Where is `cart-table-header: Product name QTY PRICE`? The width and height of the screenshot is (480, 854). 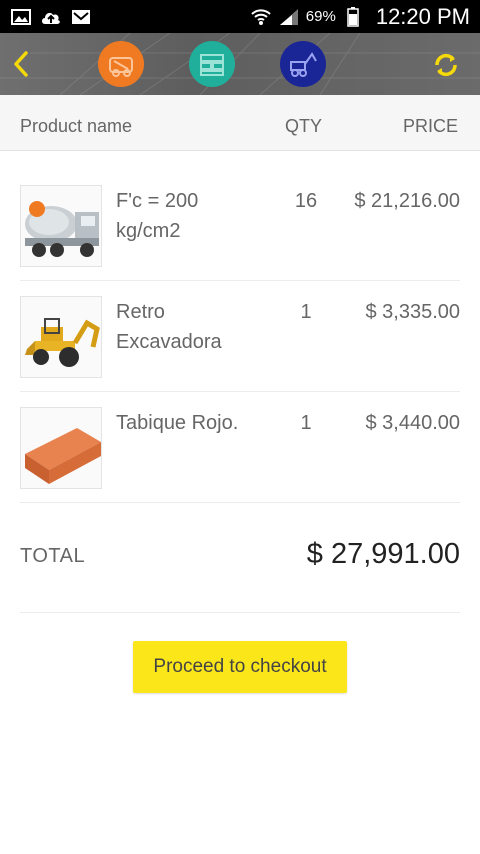 cart-table-header: Product name QTY PRICE is located at coordinates (240, 123).